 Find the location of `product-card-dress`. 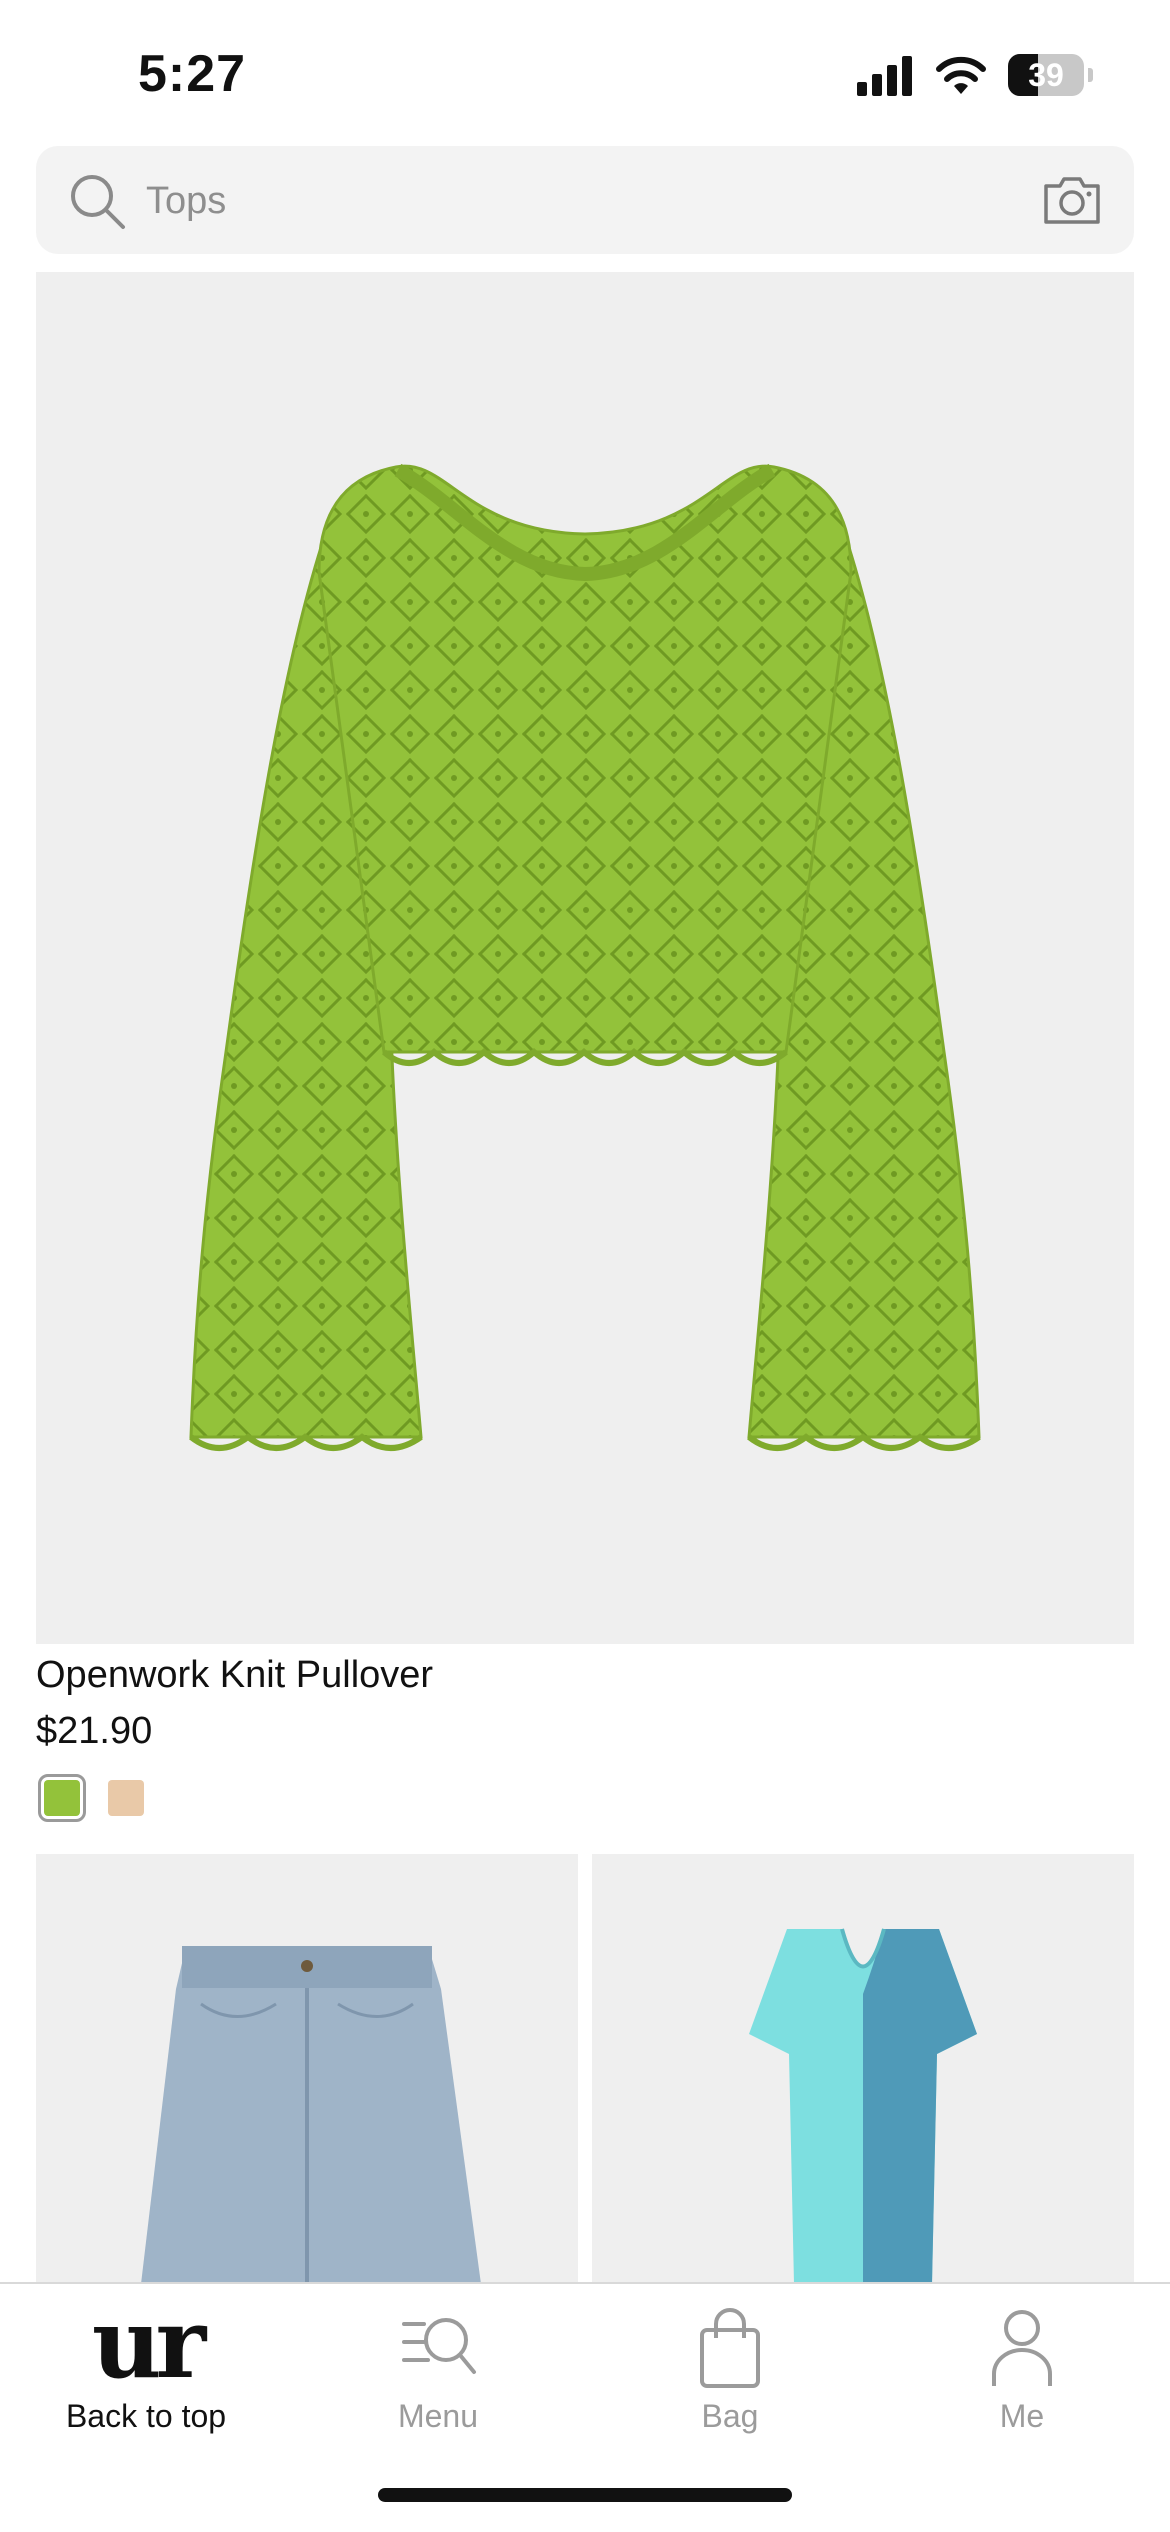

product-card-dress is located at coordinates (863, 2069).